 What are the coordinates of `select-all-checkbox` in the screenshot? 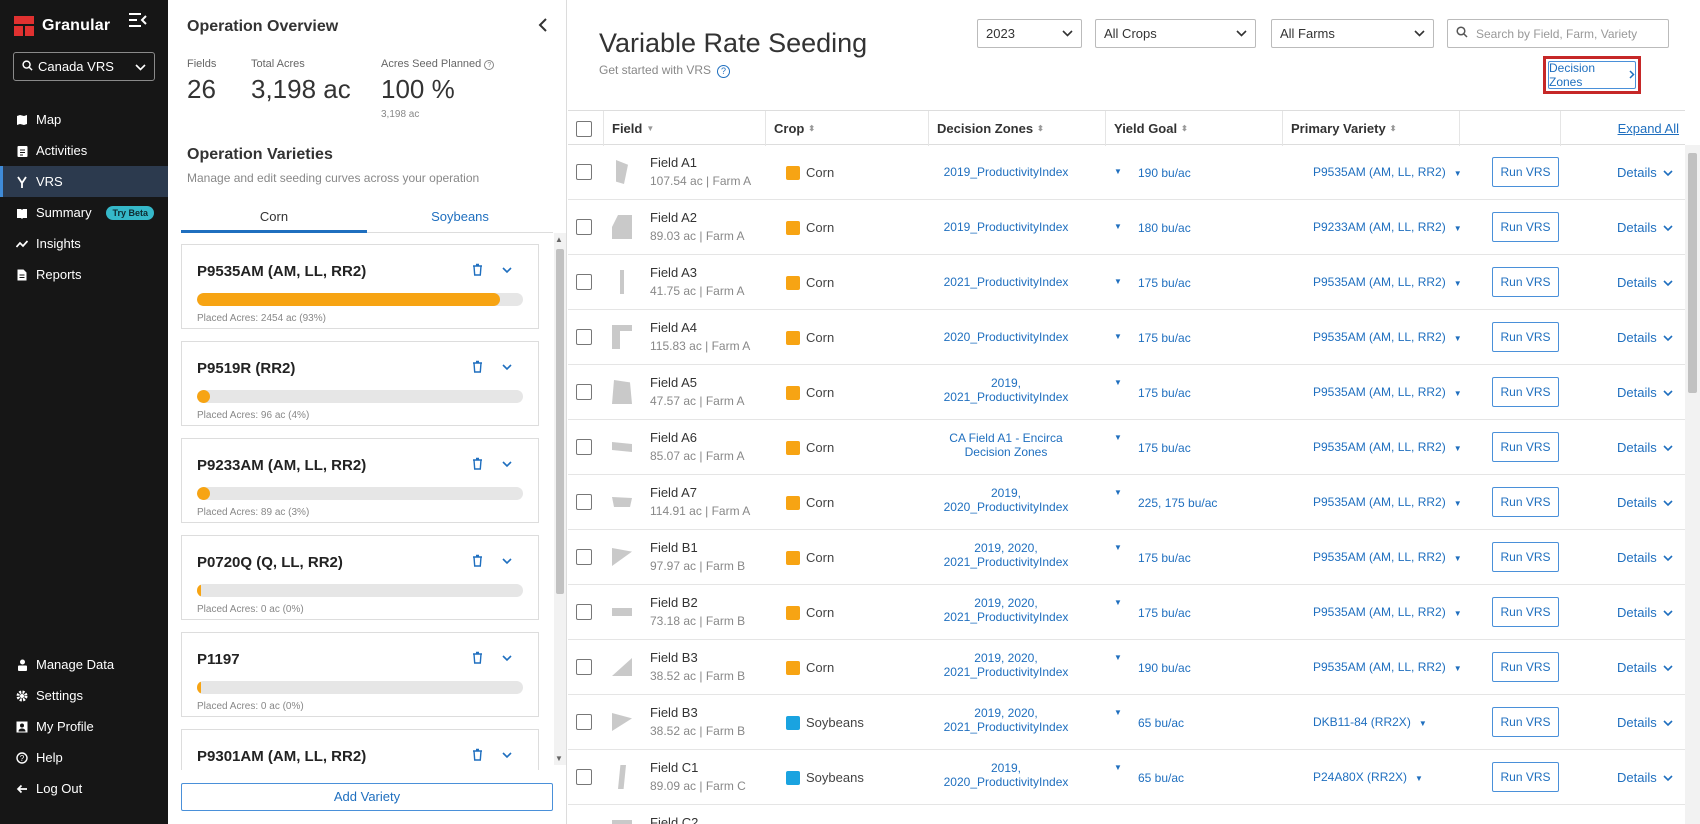 It's located at (584, 128).